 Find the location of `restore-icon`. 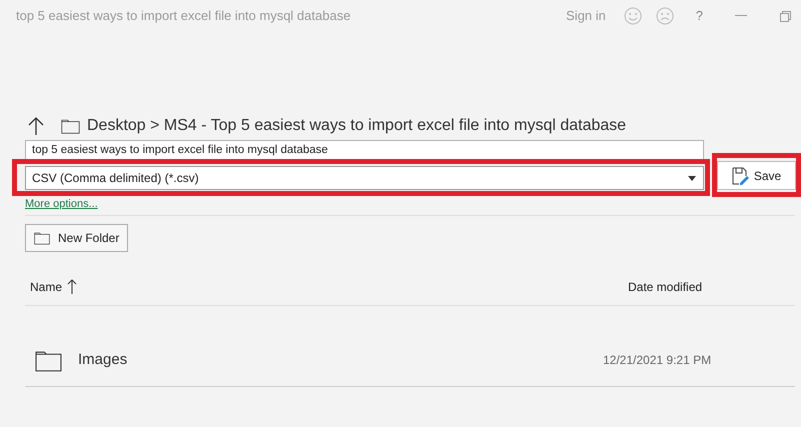

restore-icon is located at coordinates (785, 16).